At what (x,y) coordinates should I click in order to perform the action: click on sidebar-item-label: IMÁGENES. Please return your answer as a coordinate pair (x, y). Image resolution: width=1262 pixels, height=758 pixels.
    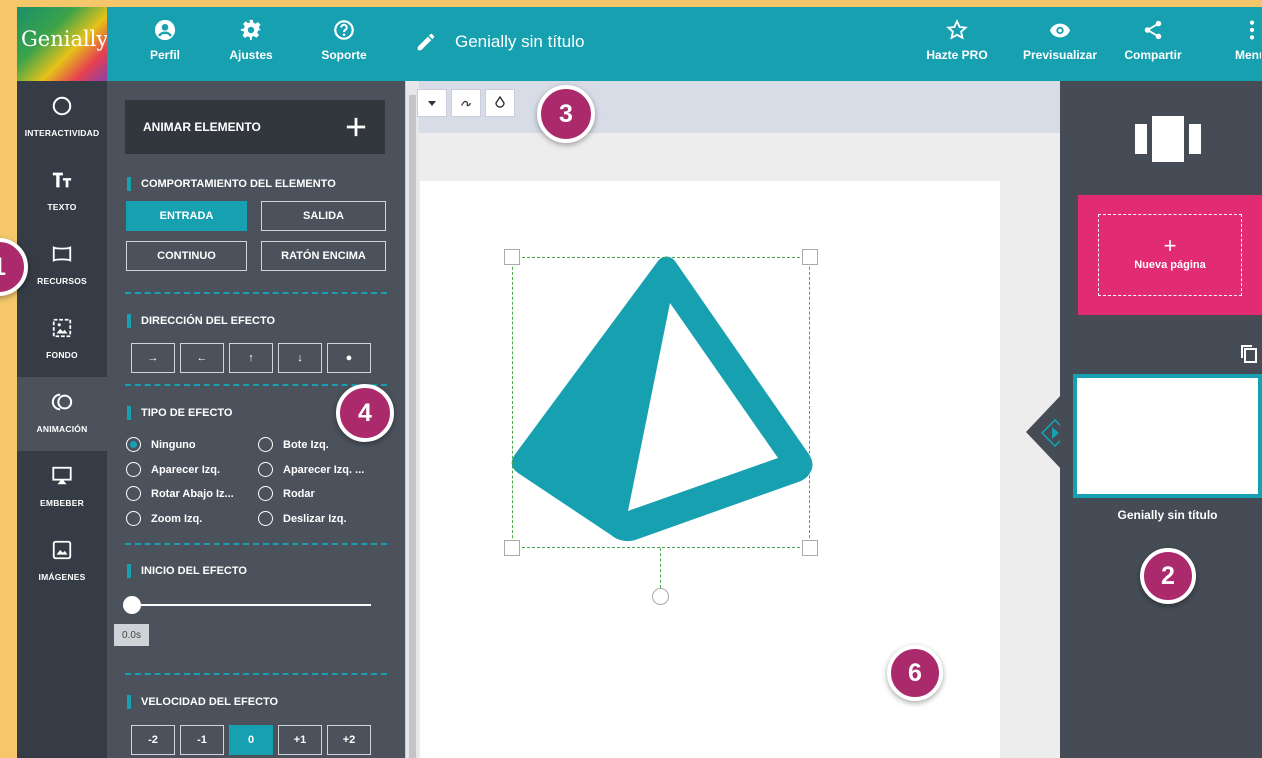
    Looking at the image, I should click on (62, 577).